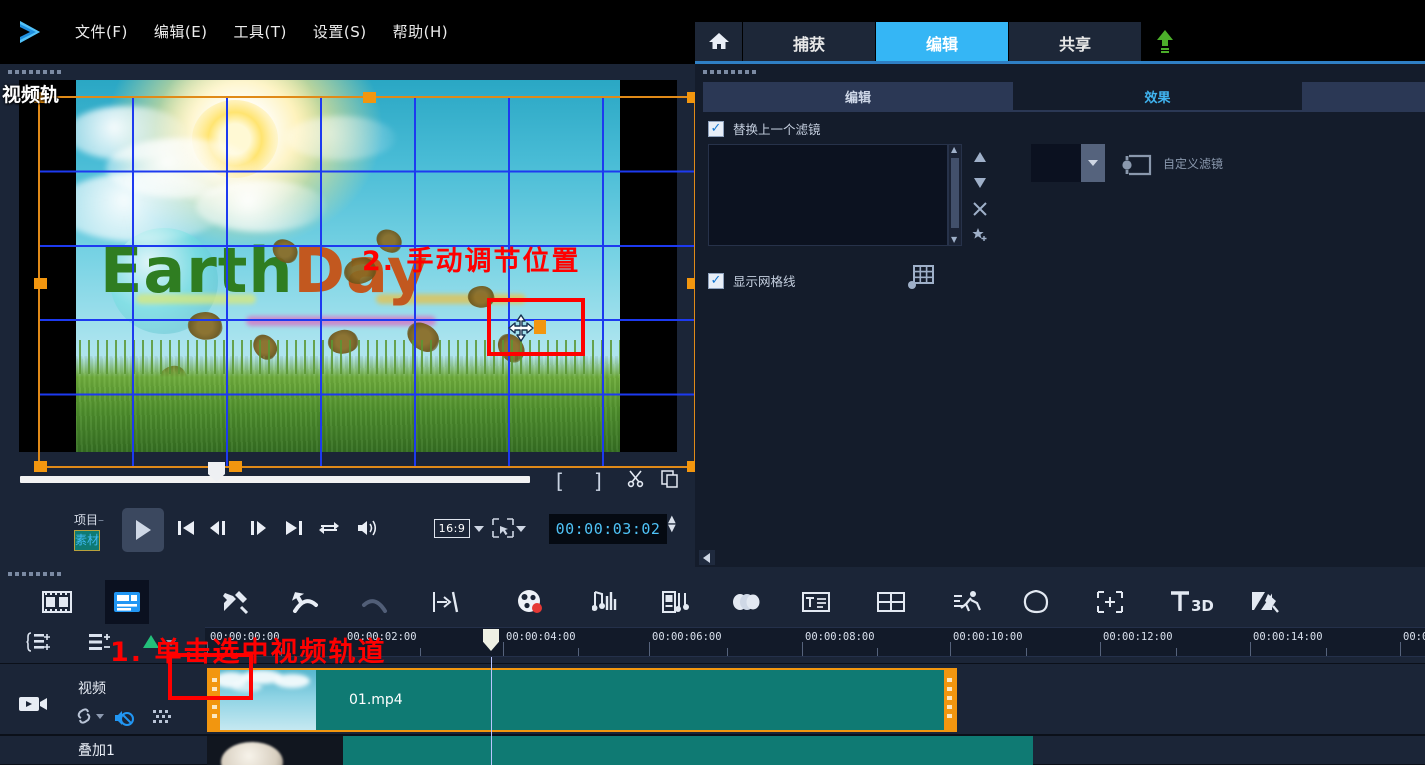 The width and height of the screenshot is (1425, 765). What do you see at coordinates (367, 530) in the screenshot?
I see `volume-button` at bounding box center [367, 530].